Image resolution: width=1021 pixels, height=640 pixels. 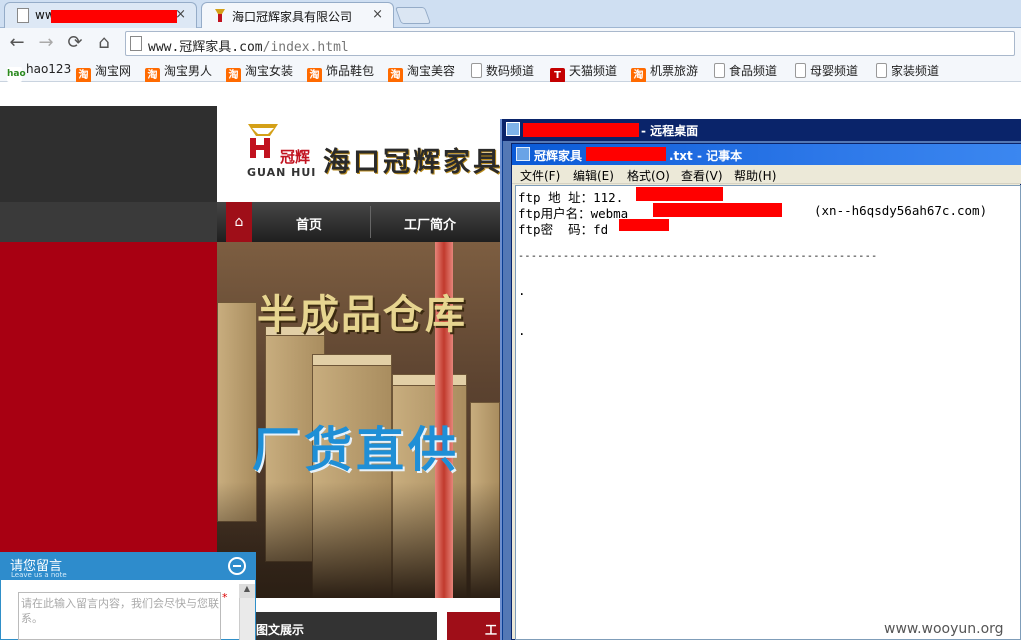 I want to click on bookmark-label: 淘宝美容, so click(x=431, y=71).